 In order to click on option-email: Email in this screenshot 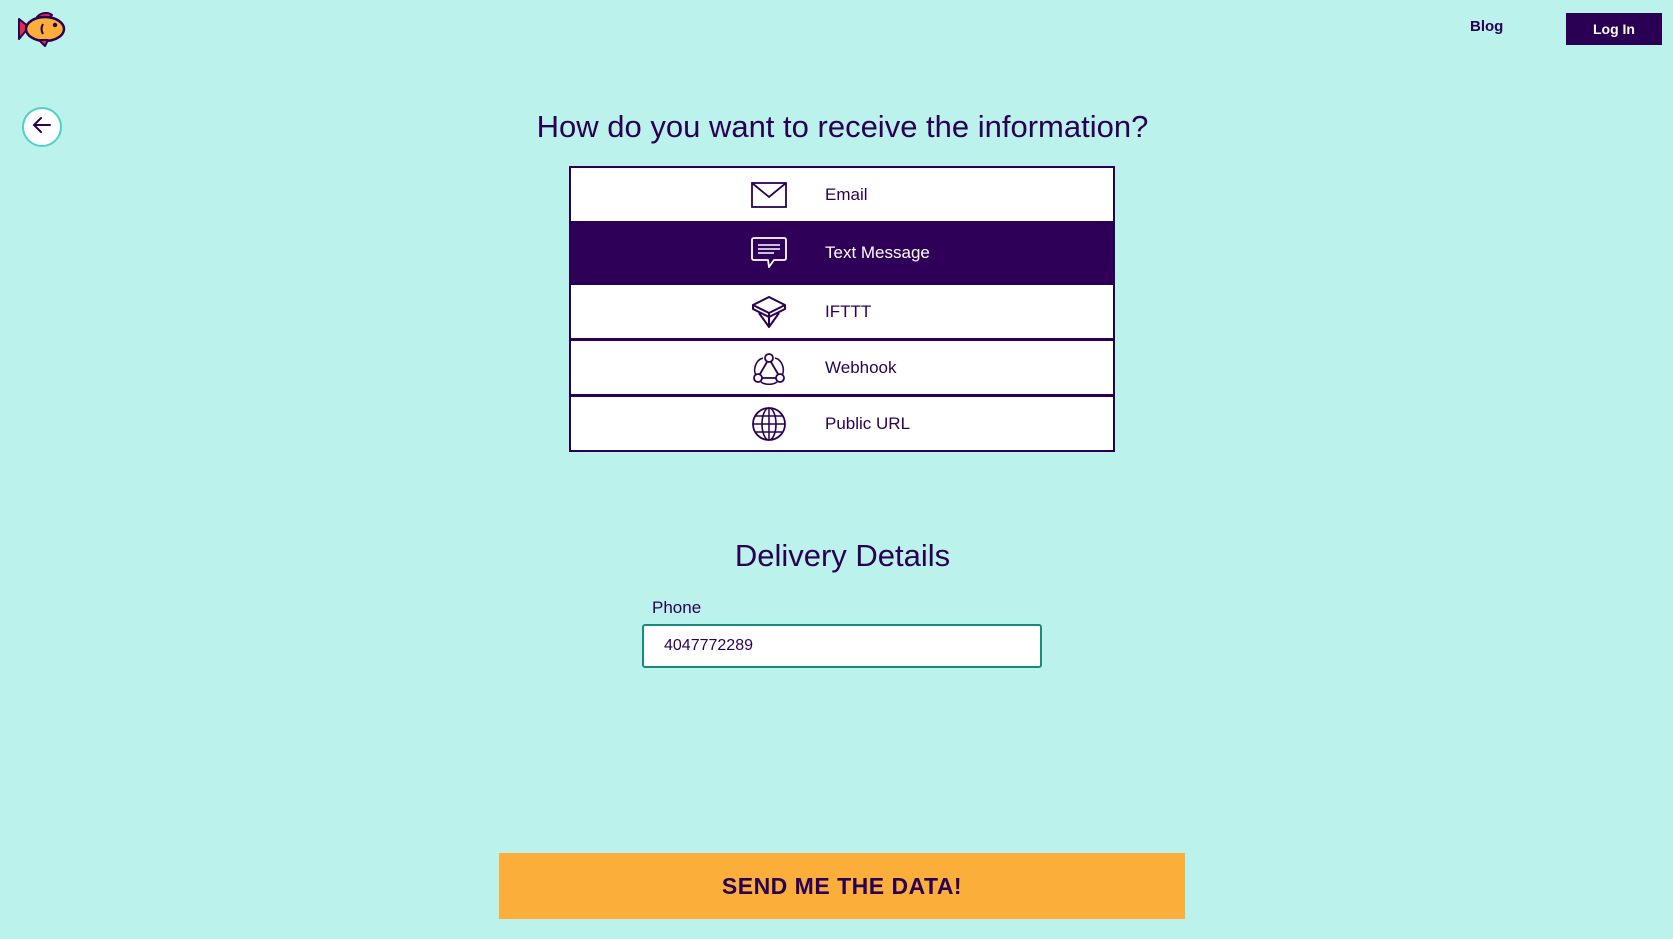, I will do `click(842, 194)`.